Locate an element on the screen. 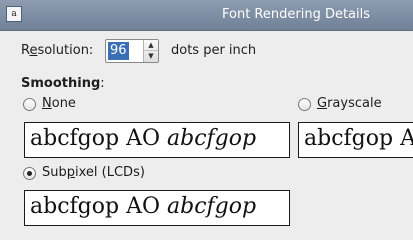 This screenshot has height=240, width=413. title-bar: a Font Rendering Details is located at coordinates (206, 15).